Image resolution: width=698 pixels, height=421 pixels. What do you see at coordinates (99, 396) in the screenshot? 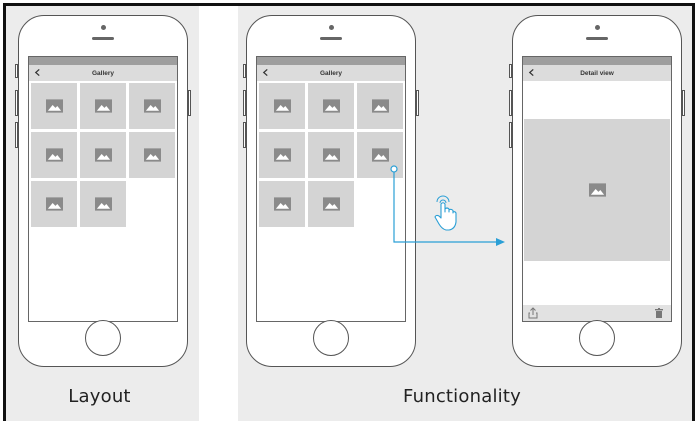
I see `caption-layout: Layout` at bounding box center [99, 396].